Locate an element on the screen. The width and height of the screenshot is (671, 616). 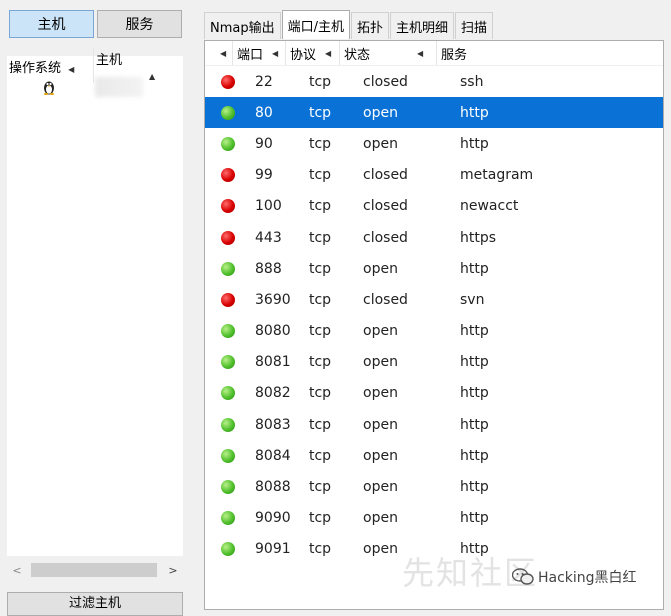
service-cell: newacct is located at coordinates (489, 206).